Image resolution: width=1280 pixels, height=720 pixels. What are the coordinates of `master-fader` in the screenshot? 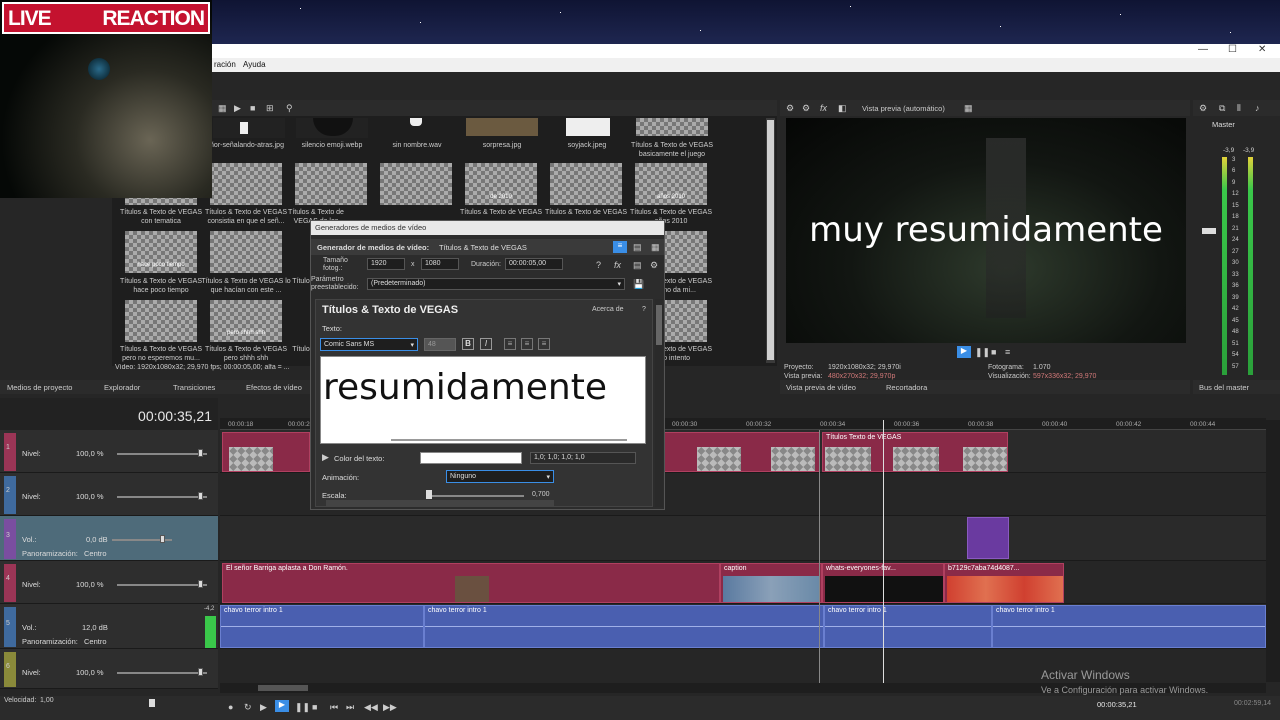 It's located at (1209, 231).